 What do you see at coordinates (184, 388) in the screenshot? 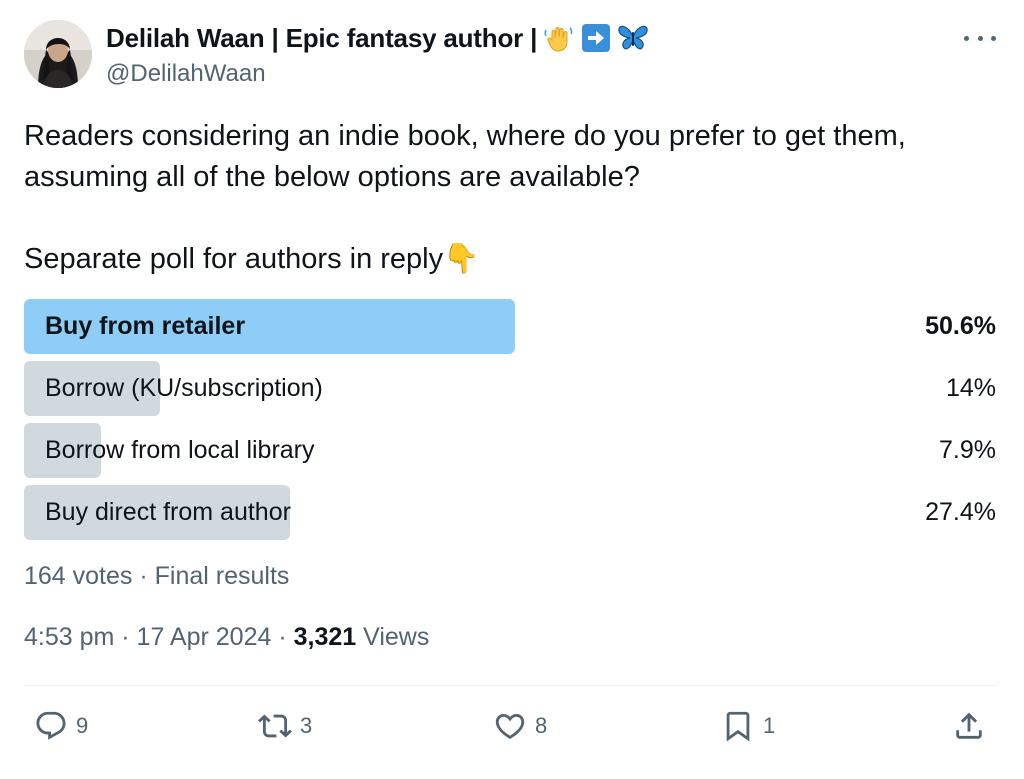
I see `poll-option-label: Borrow (KU/subscription)` at bounding box center [184, 388].